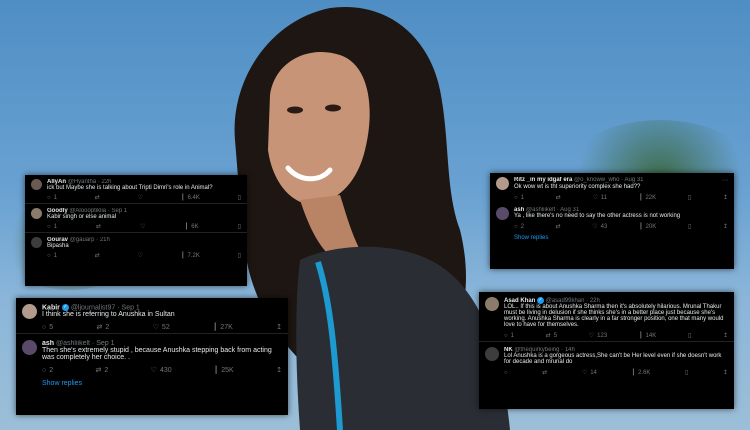 The height and width of the screenshot is (430, 750). I want to click on author-name: ash, so click(48, 343).